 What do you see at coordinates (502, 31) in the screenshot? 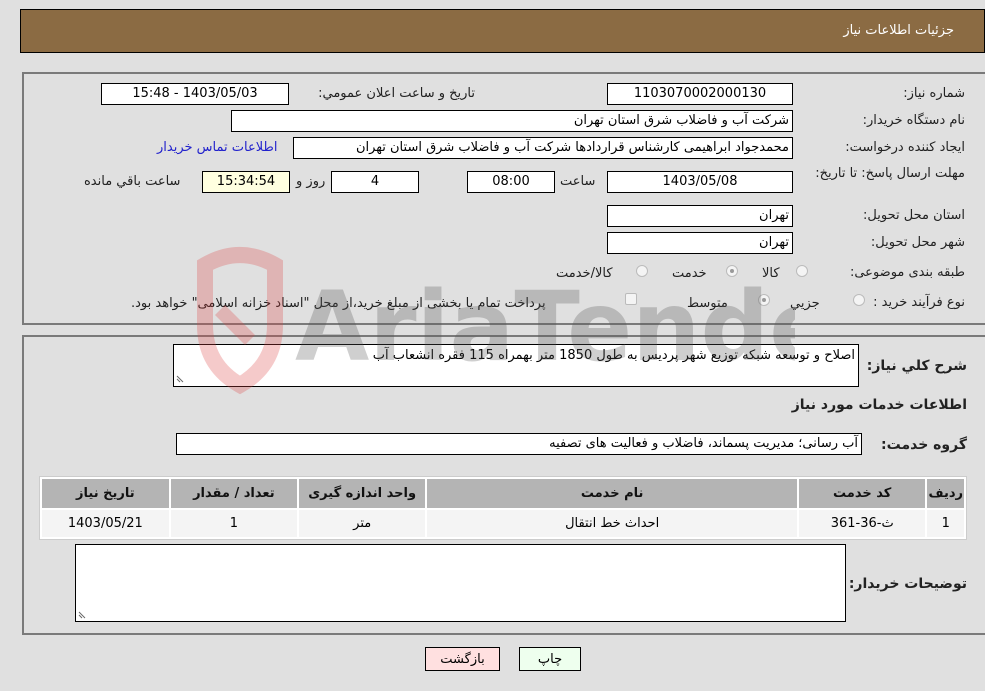
I see `page-header: جزئیات اطلاعات نیاز` at bounding box center [502, 31].